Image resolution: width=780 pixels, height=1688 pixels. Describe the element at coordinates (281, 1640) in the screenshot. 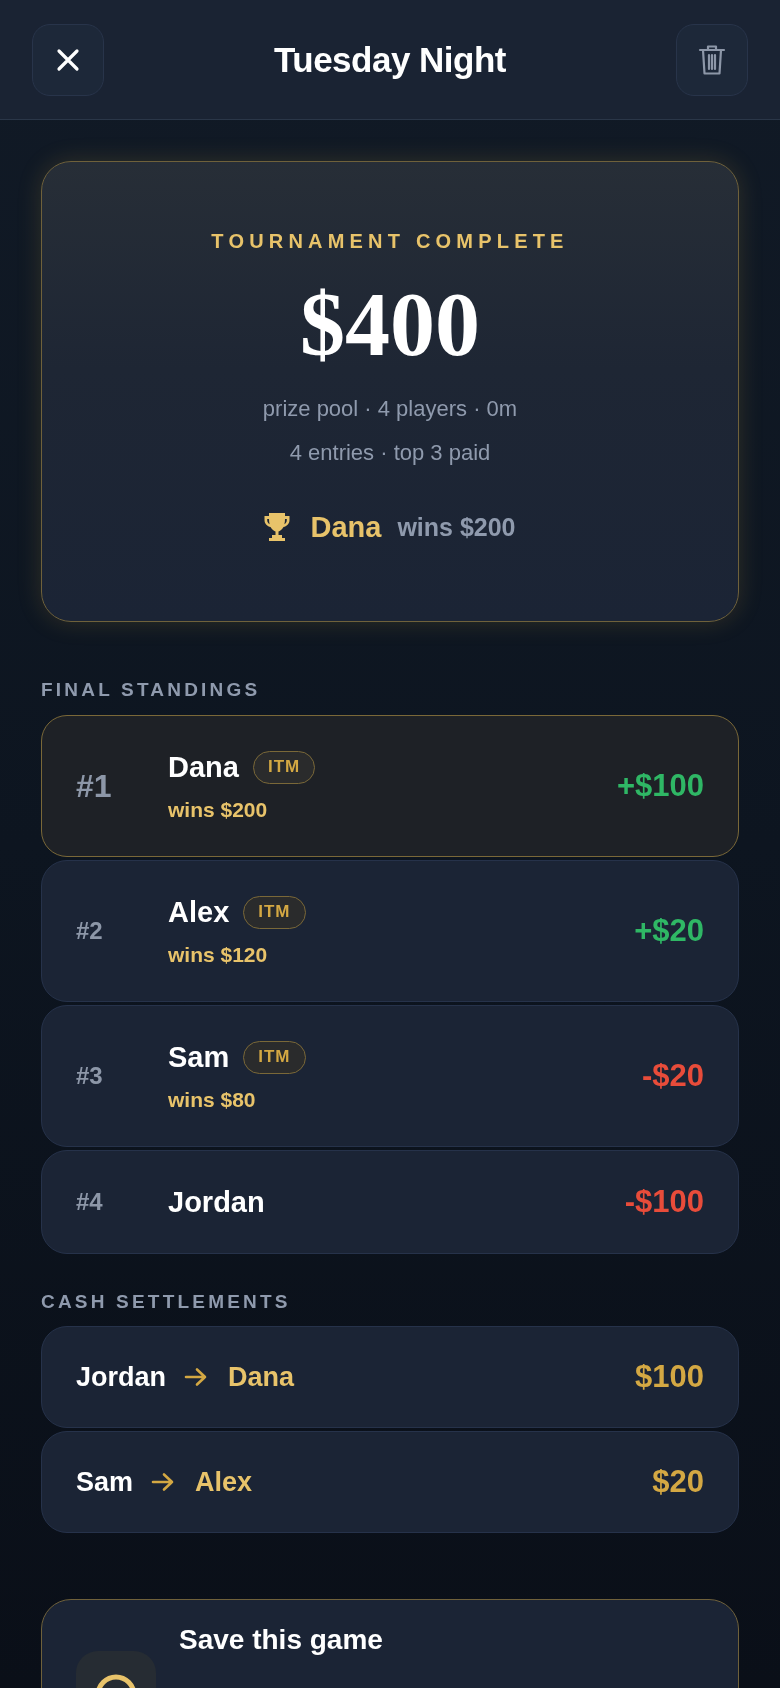

I see `save-card-title: Save this game` at that location.